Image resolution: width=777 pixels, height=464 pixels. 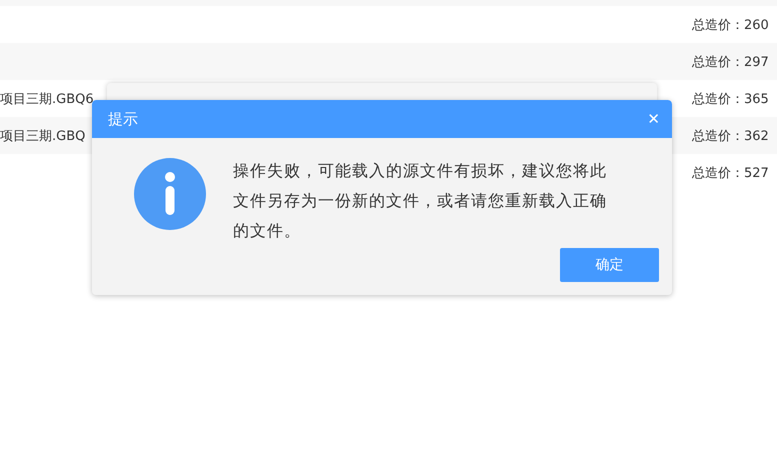 I want to click on file-name: 项目三期.GBQ, so click(x=43, y=136).